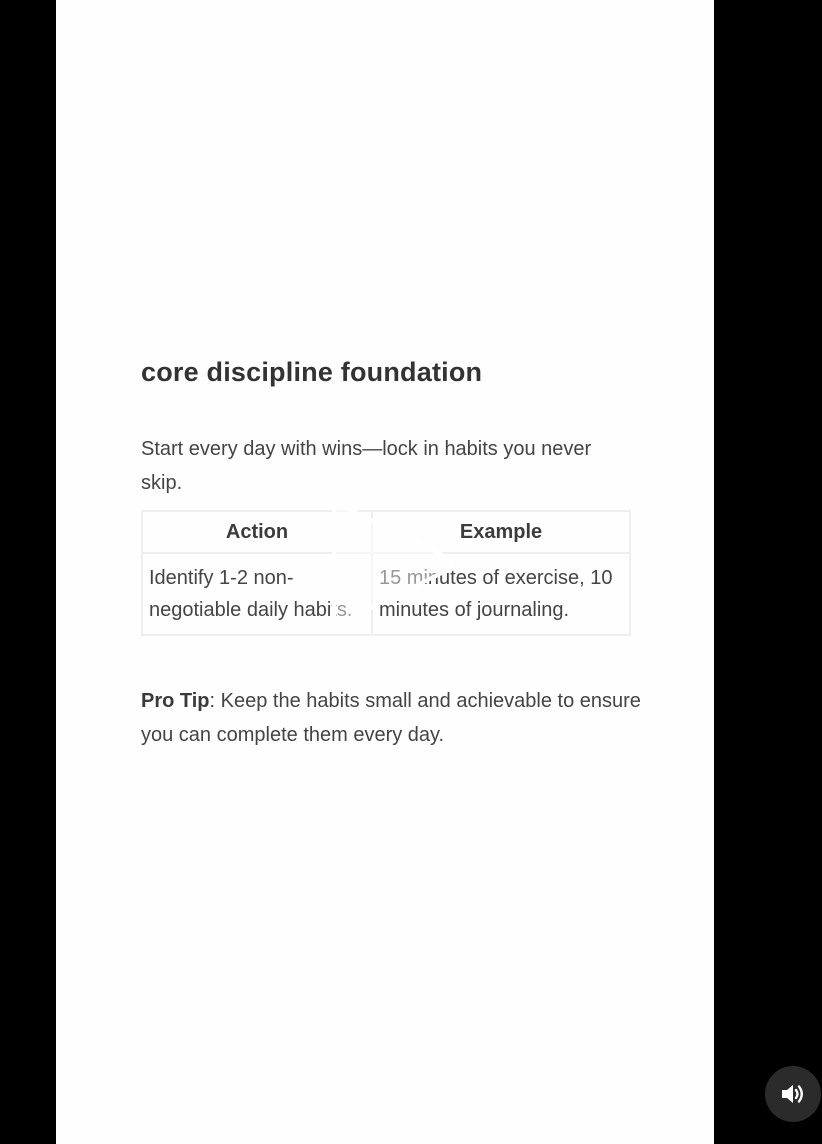 This screenshot has height=1144, width=822. I want to click on sound-toggle-button, so click(793, 1094).